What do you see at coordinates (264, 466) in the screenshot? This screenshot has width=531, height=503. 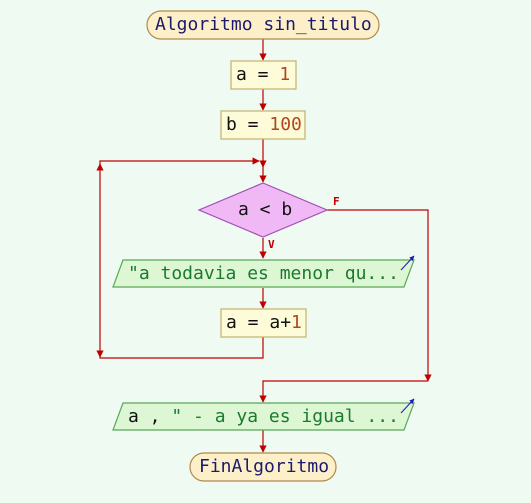 I see `end-label: FinAlgoritmo` at bounding box center [264, 466].